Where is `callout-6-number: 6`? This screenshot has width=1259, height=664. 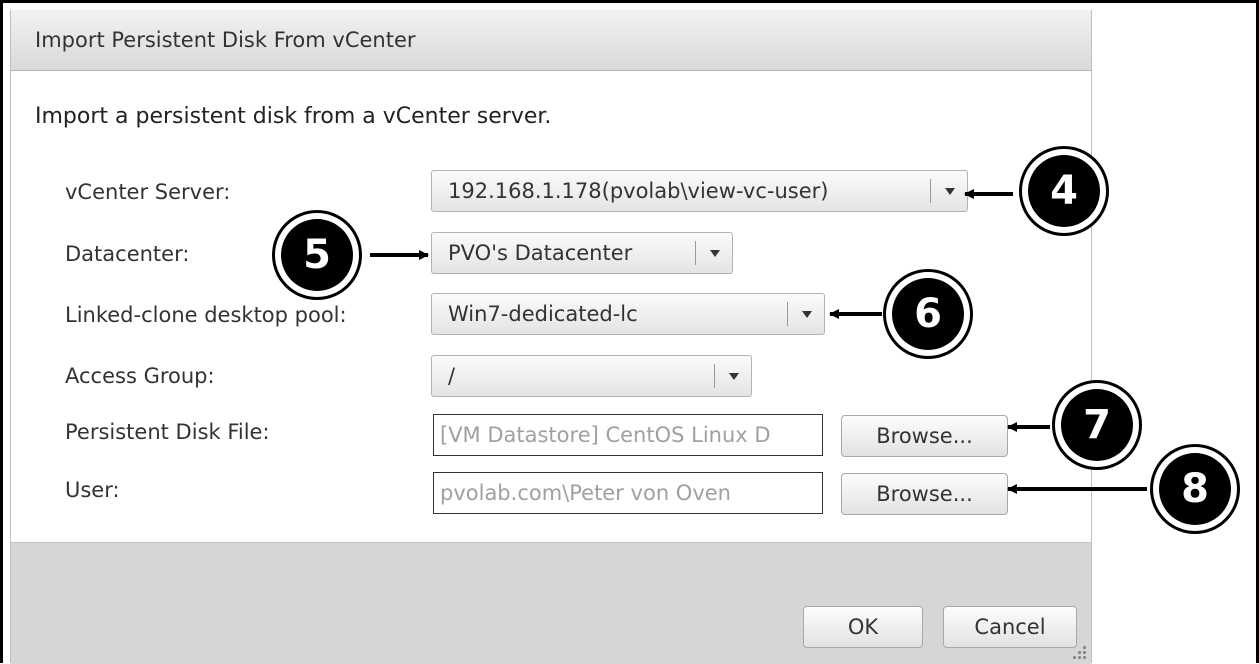 callout-6-number: 6 is located at coordinates (928, 314).